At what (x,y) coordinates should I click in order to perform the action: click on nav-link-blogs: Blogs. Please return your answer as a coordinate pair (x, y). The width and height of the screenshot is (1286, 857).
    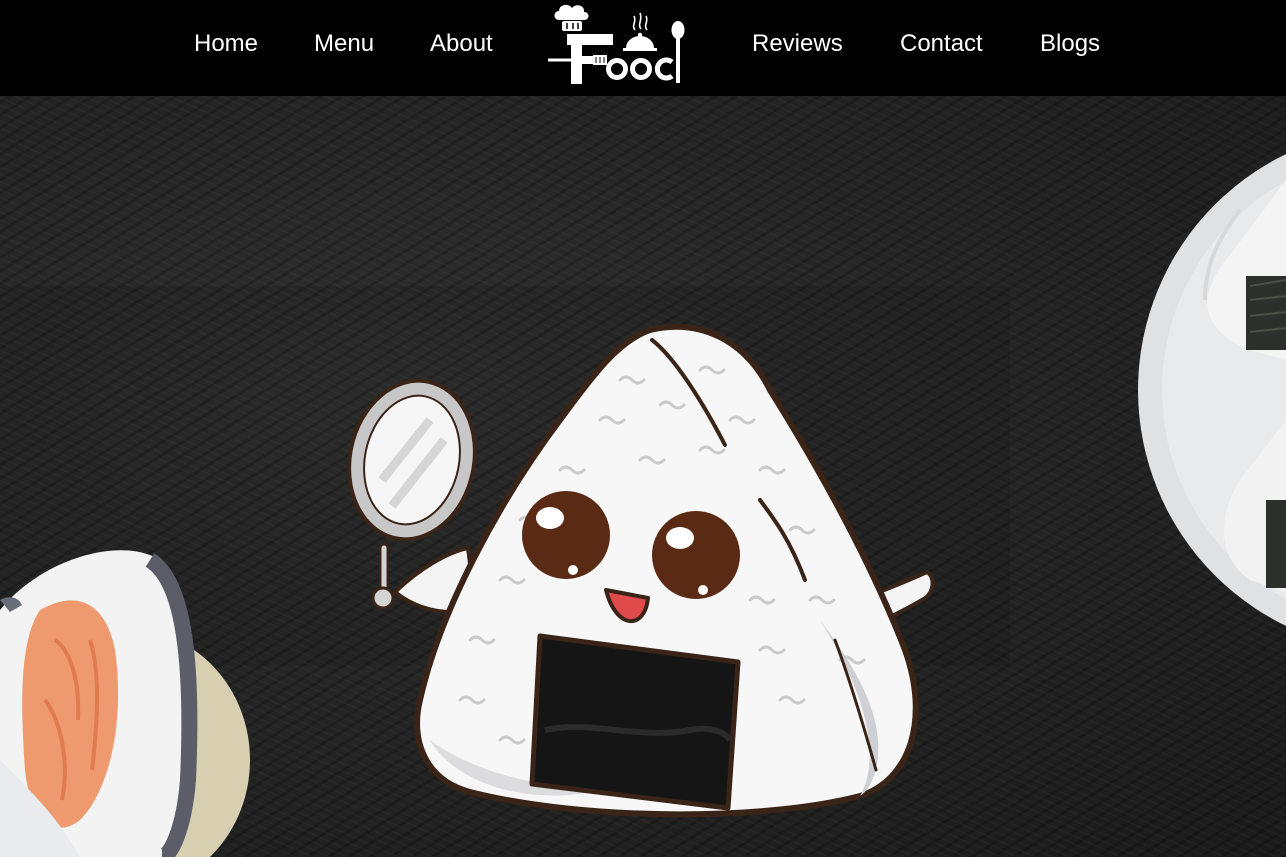
    Looking at the image, I should click on (1070, 44).